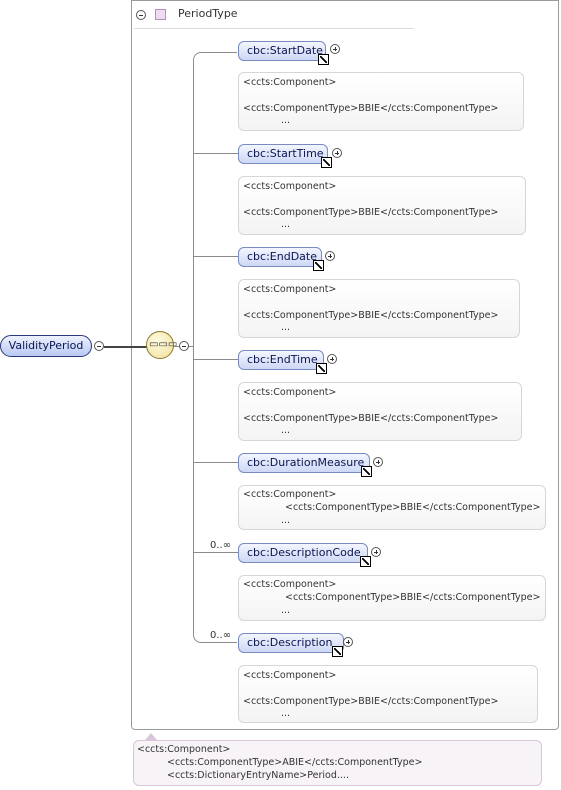 This screenshot has height=790, width=561. I want to click on frame-divider, so click(274, 28).